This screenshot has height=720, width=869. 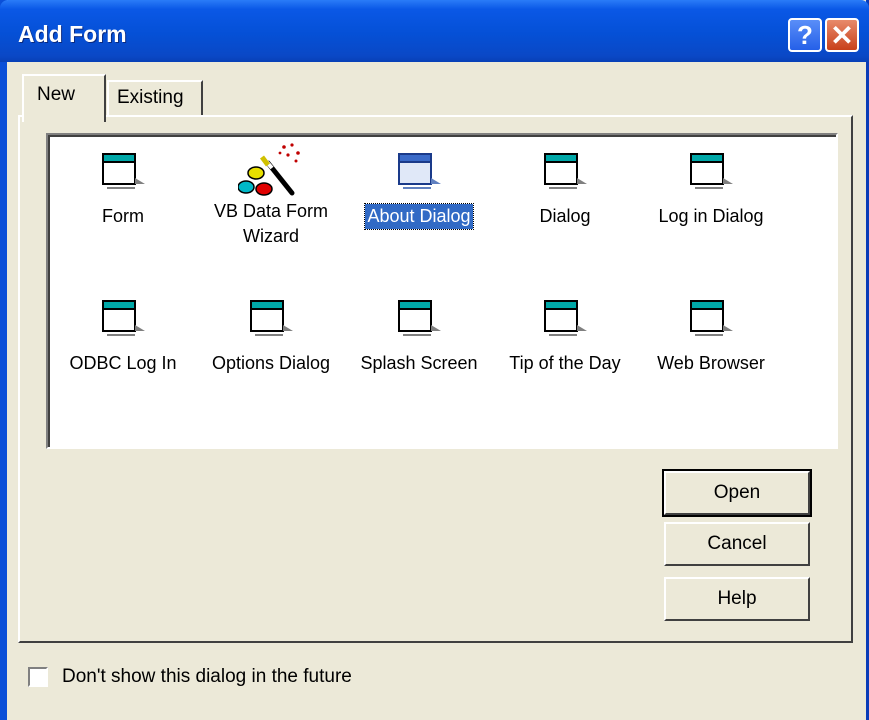 What do you see at coordinates (565, 363) in the screenshot?
I see `list-item-label: Tip of the Day` at bounding box center [565, 363].